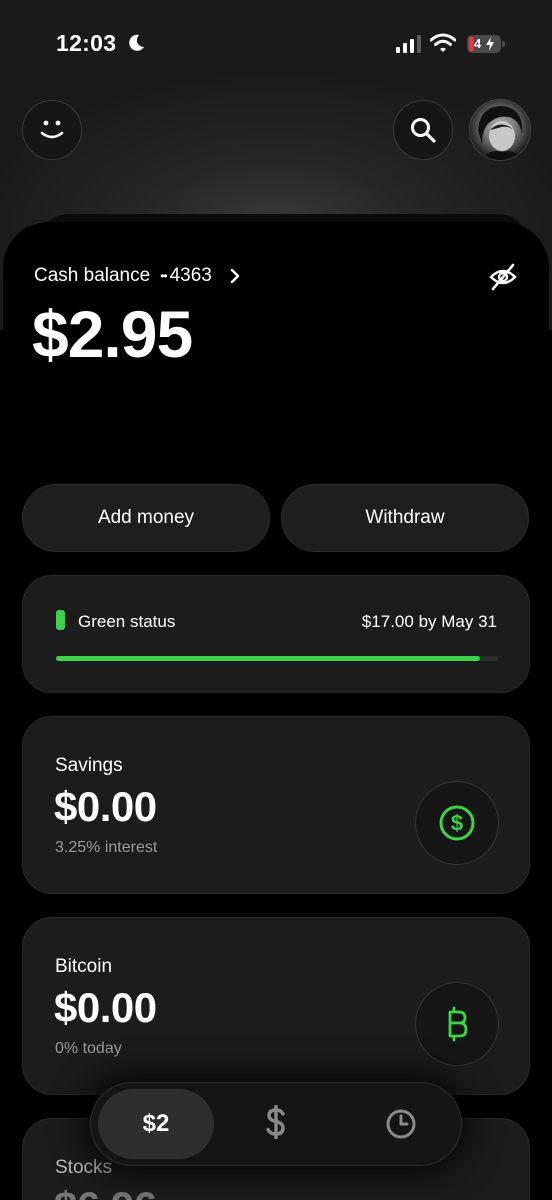 The image size is (552, 1200). What do you see at coordinates (60, 620) in the screenshot?
I see `green-status-indicator` at bounding box center [60, 620].